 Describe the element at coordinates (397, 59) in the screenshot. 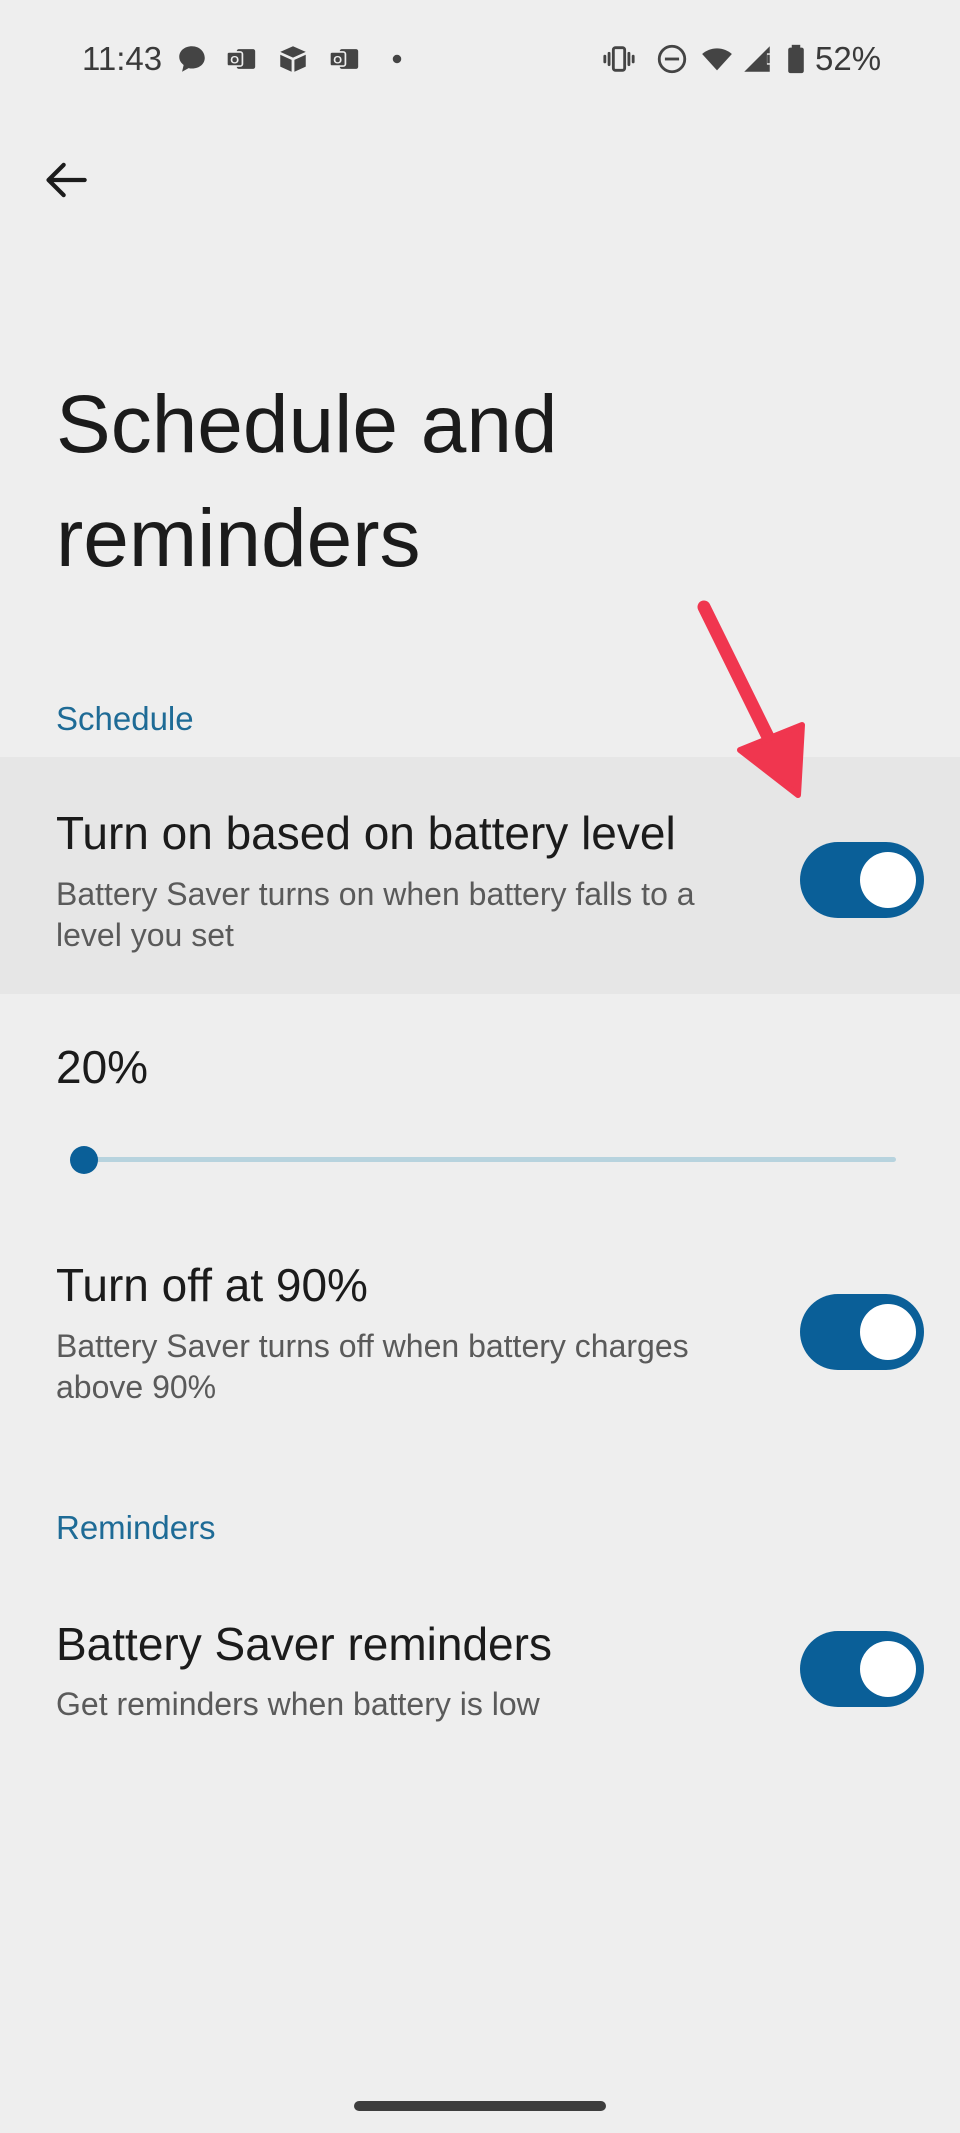

I see `dot-icon` at that location.